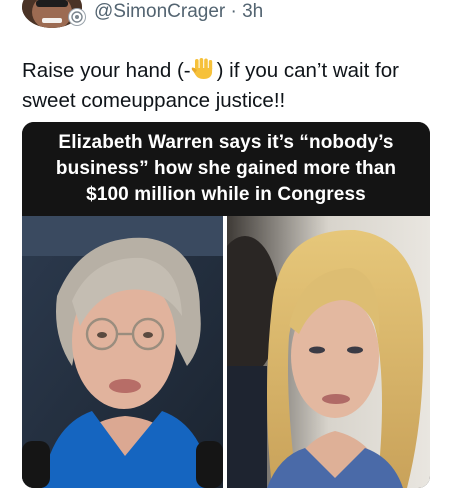 This screenshot has width=450, height=500. What do you see at coordinates (106, 70) in the screenshot?
I see `post-text-start: Raise your hand (-` at bounding box center [106, 70].